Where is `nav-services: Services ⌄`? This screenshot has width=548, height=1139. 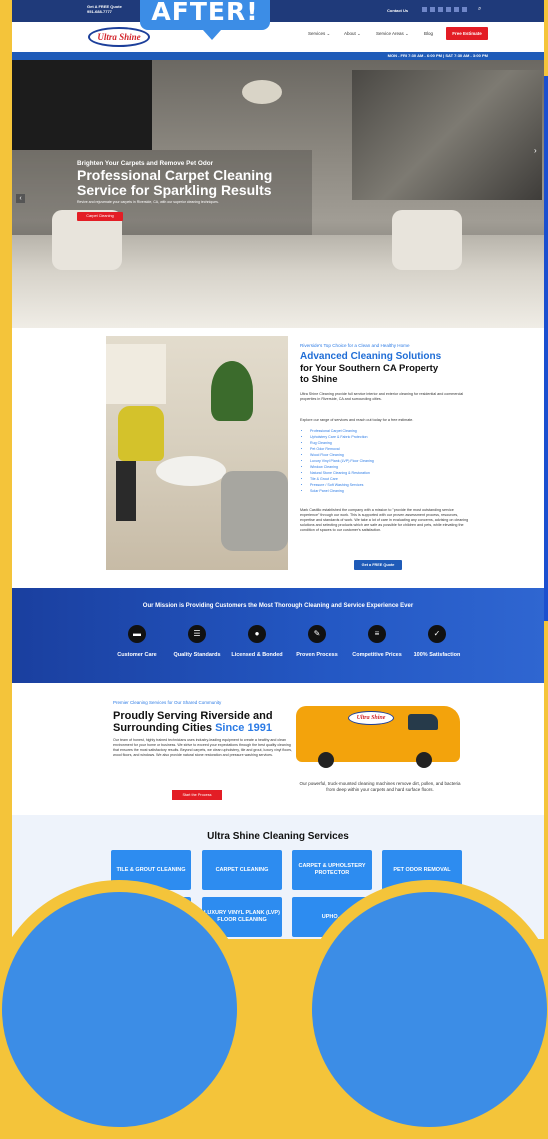
nav-services: Services ⌄ is located at coordinates (319, 34).